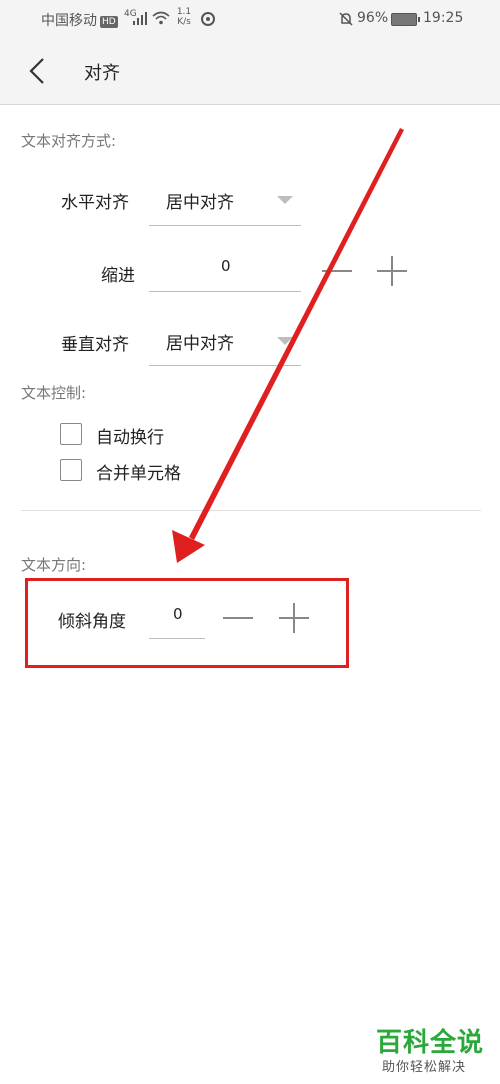 This screenshot has height=1084, width=500. I want to click on watermark-slogan: 助你轻松解决, so click(424, 1067).